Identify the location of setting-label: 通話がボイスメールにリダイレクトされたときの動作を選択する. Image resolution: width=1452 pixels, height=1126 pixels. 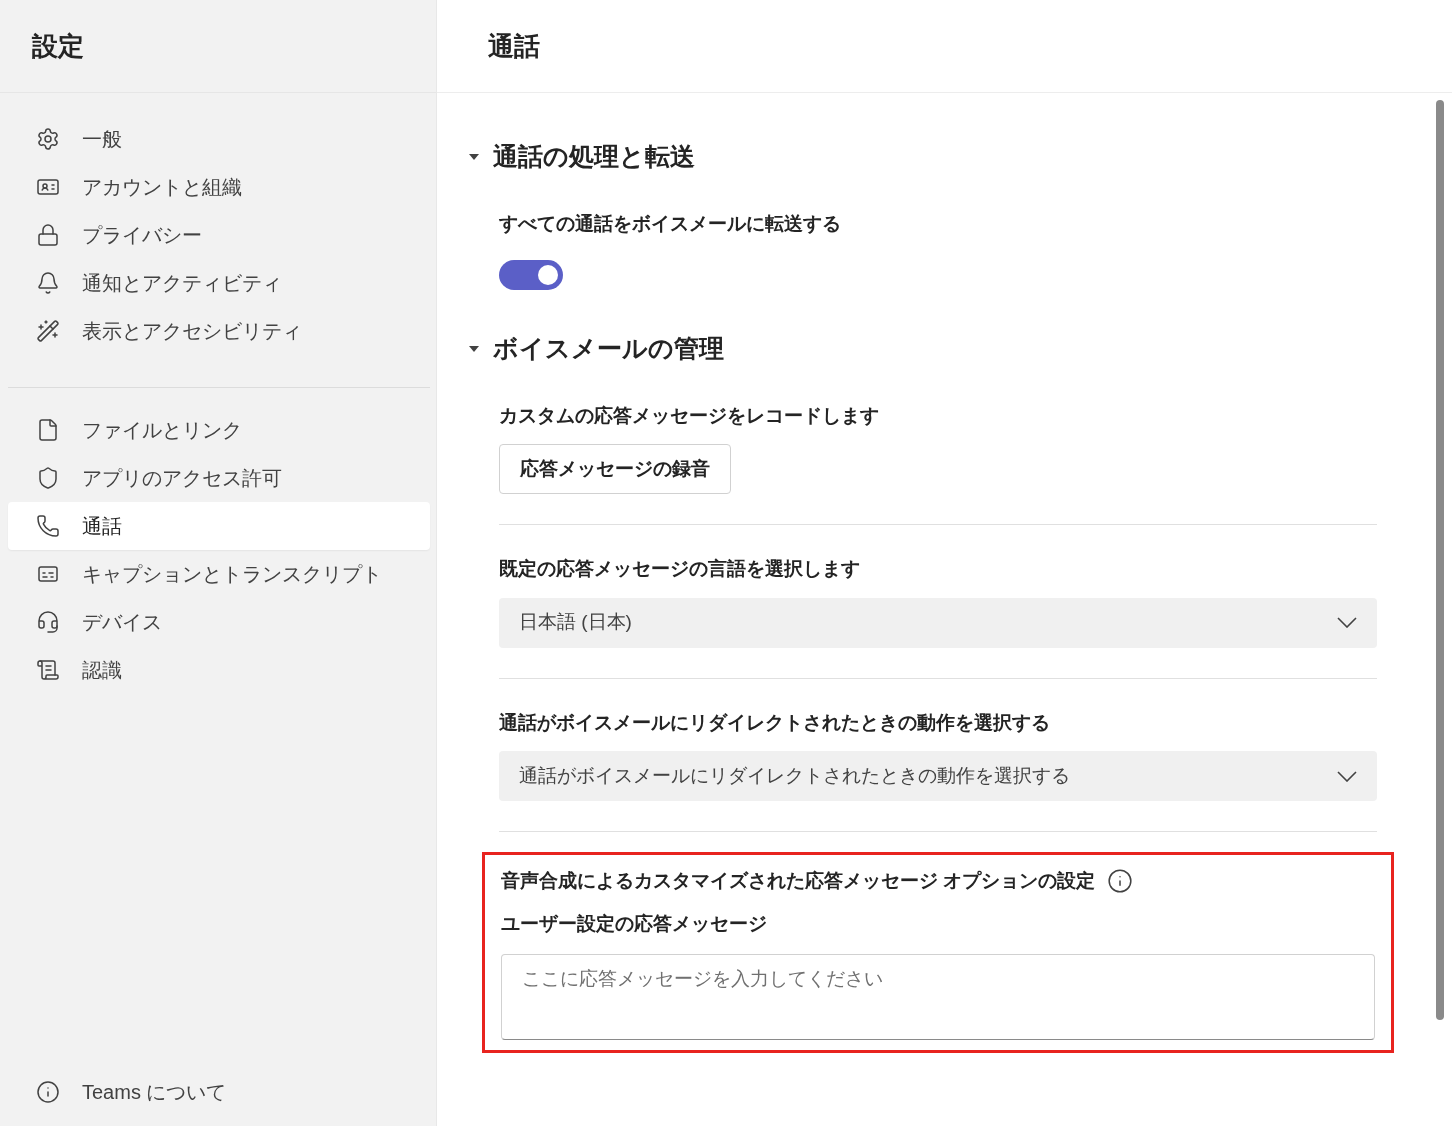
(775, 722).